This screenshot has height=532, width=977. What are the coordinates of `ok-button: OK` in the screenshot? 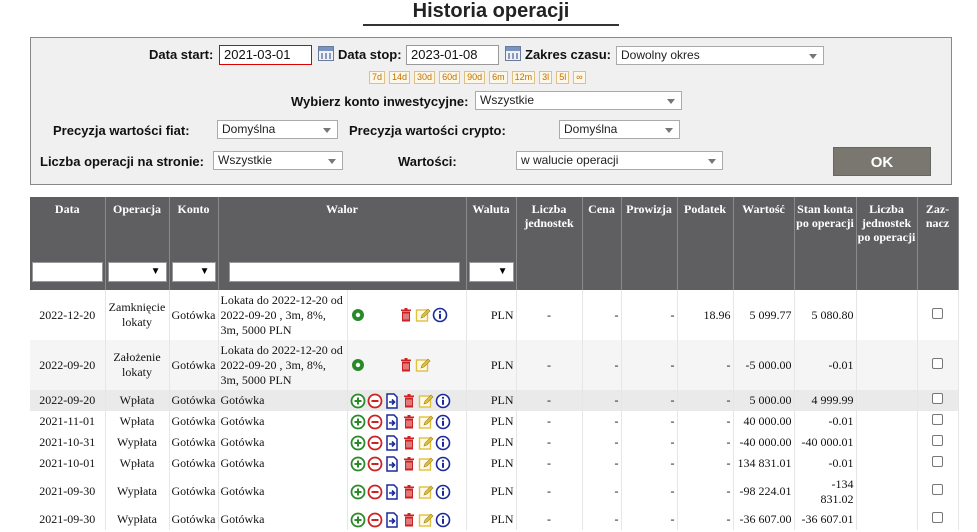 It's located at (882, 161).